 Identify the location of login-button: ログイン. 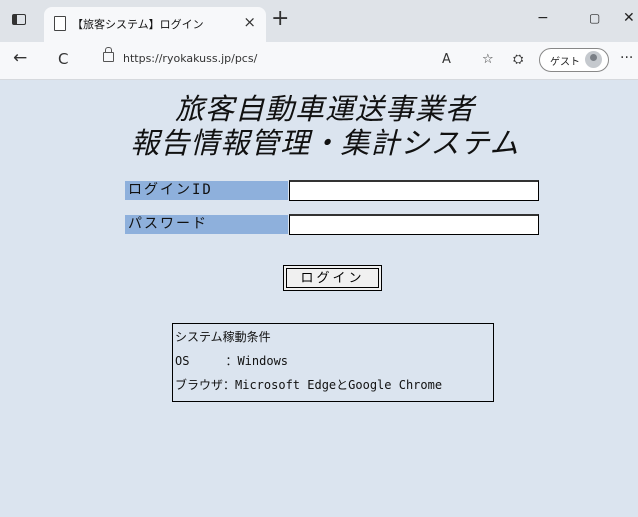
(332, 278).